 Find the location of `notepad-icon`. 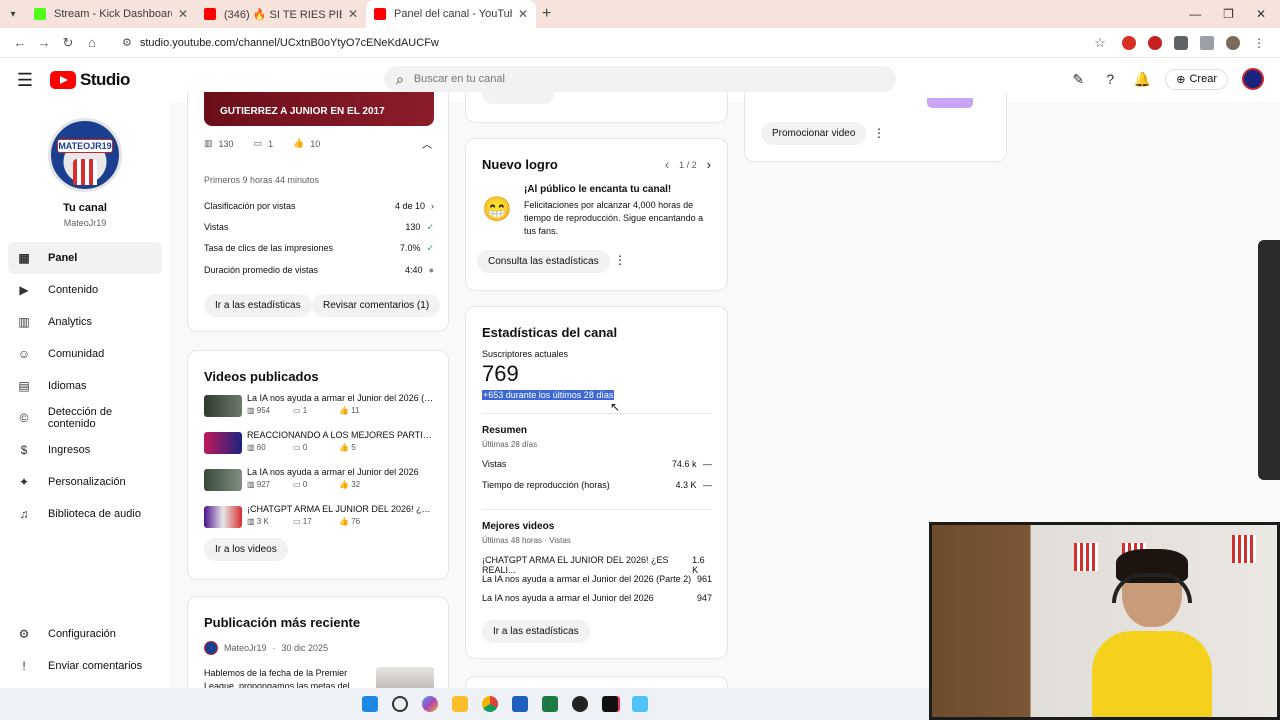

notepad-icon is located at coordinates (639, 704).